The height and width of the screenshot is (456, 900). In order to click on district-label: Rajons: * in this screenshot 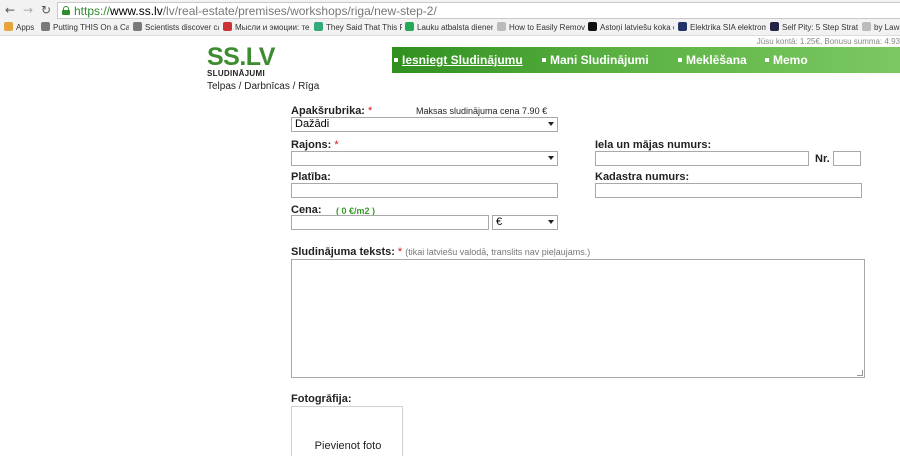, I will do `click(315, 145)`.